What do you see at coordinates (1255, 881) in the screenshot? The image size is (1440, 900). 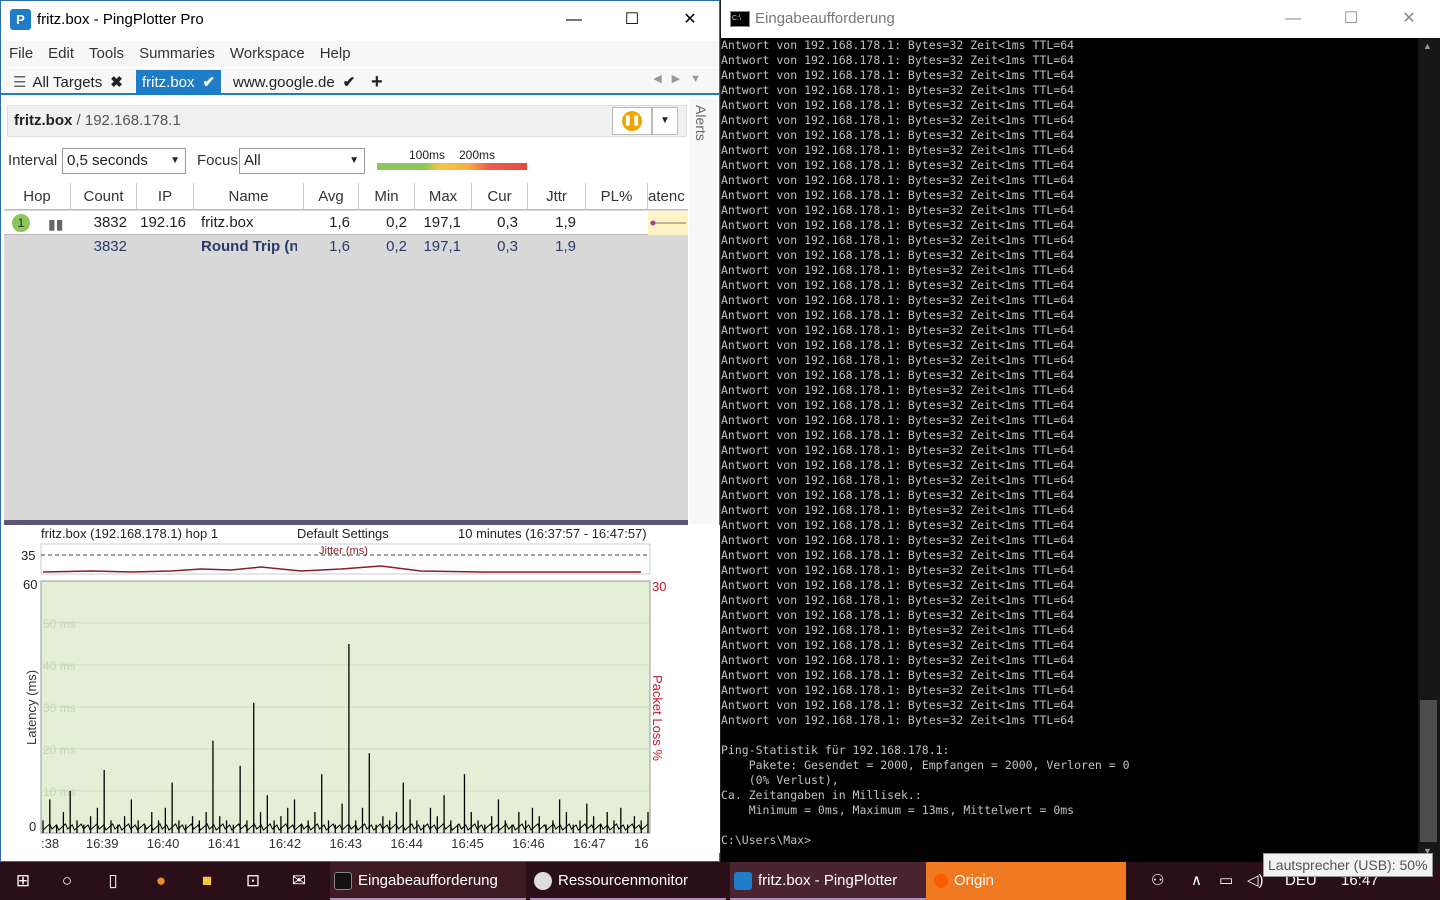 I see `speaker-icon: ◁)` at bounding box center [1255, 881].